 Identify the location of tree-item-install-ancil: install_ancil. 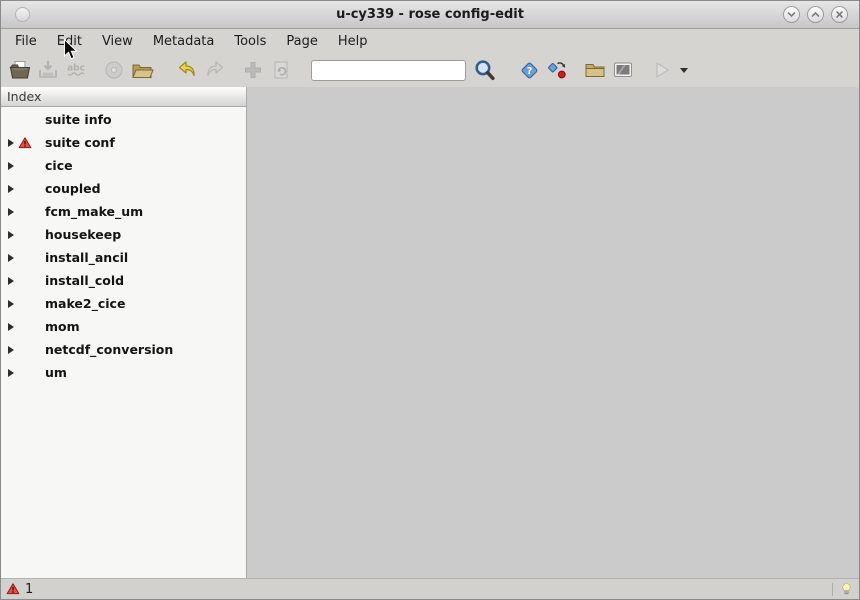
(123, 257).